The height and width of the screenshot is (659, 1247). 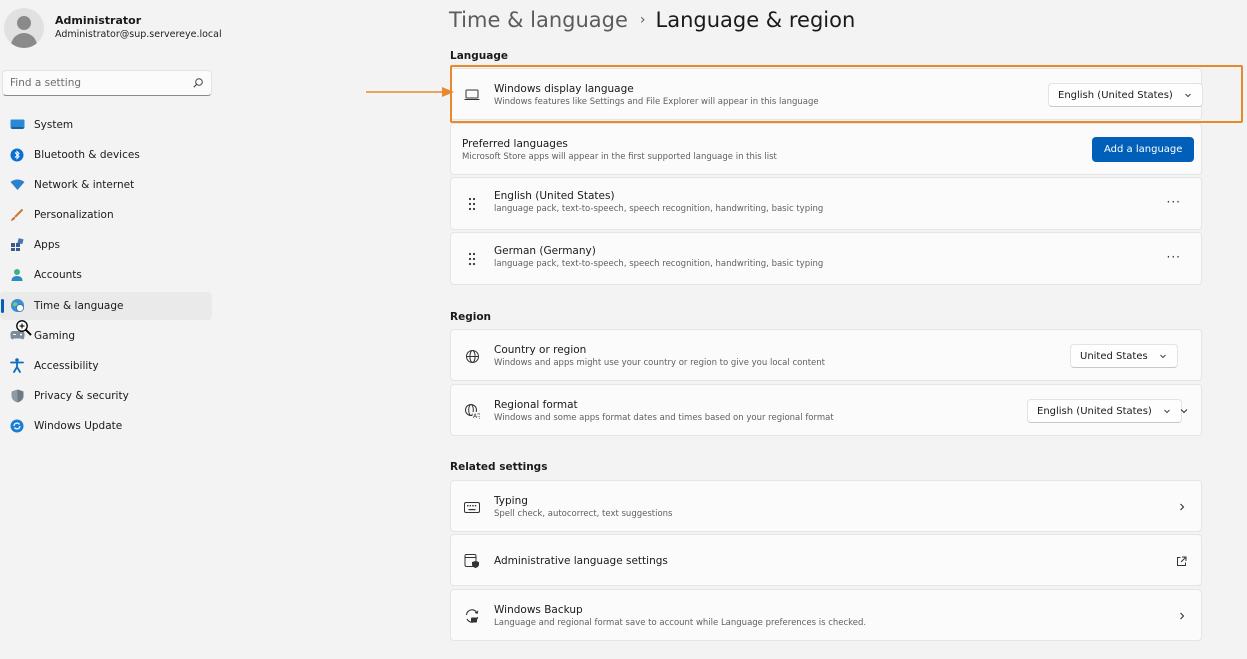 I want to click on brush-icon, so click(x=17, y=215).